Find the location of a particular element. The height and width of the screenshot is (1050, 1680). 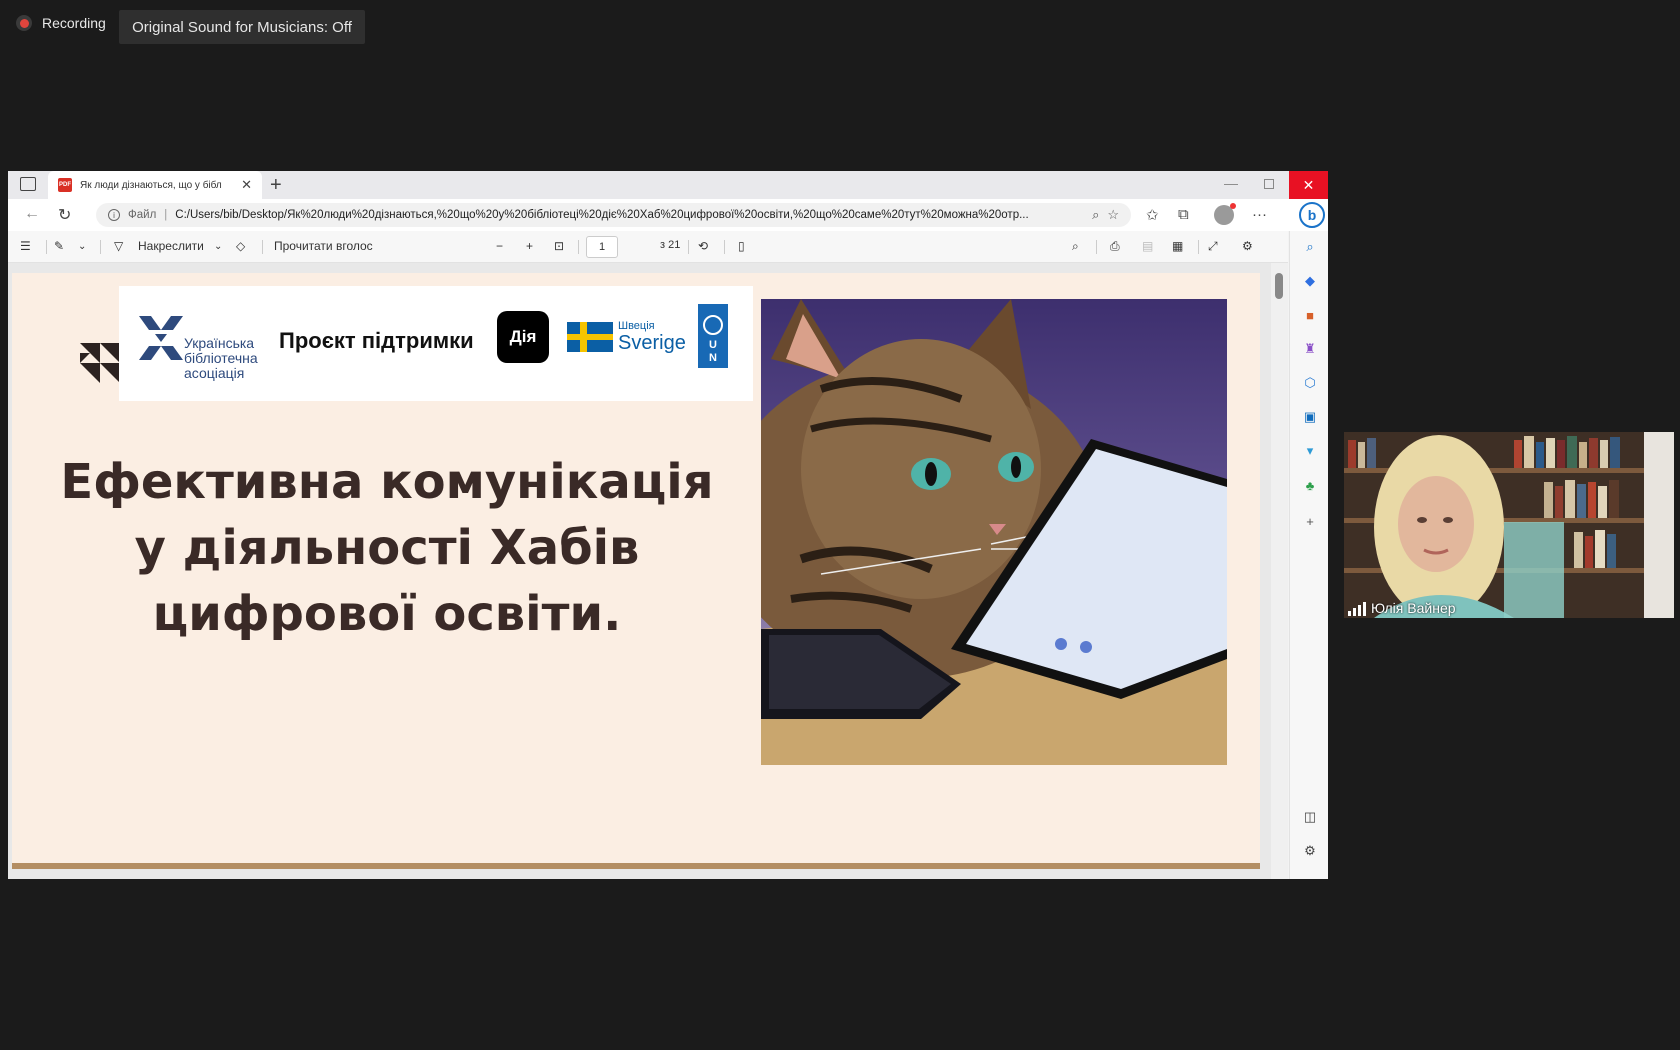

page-number-input: 1 is located at coordinates (602, 247).